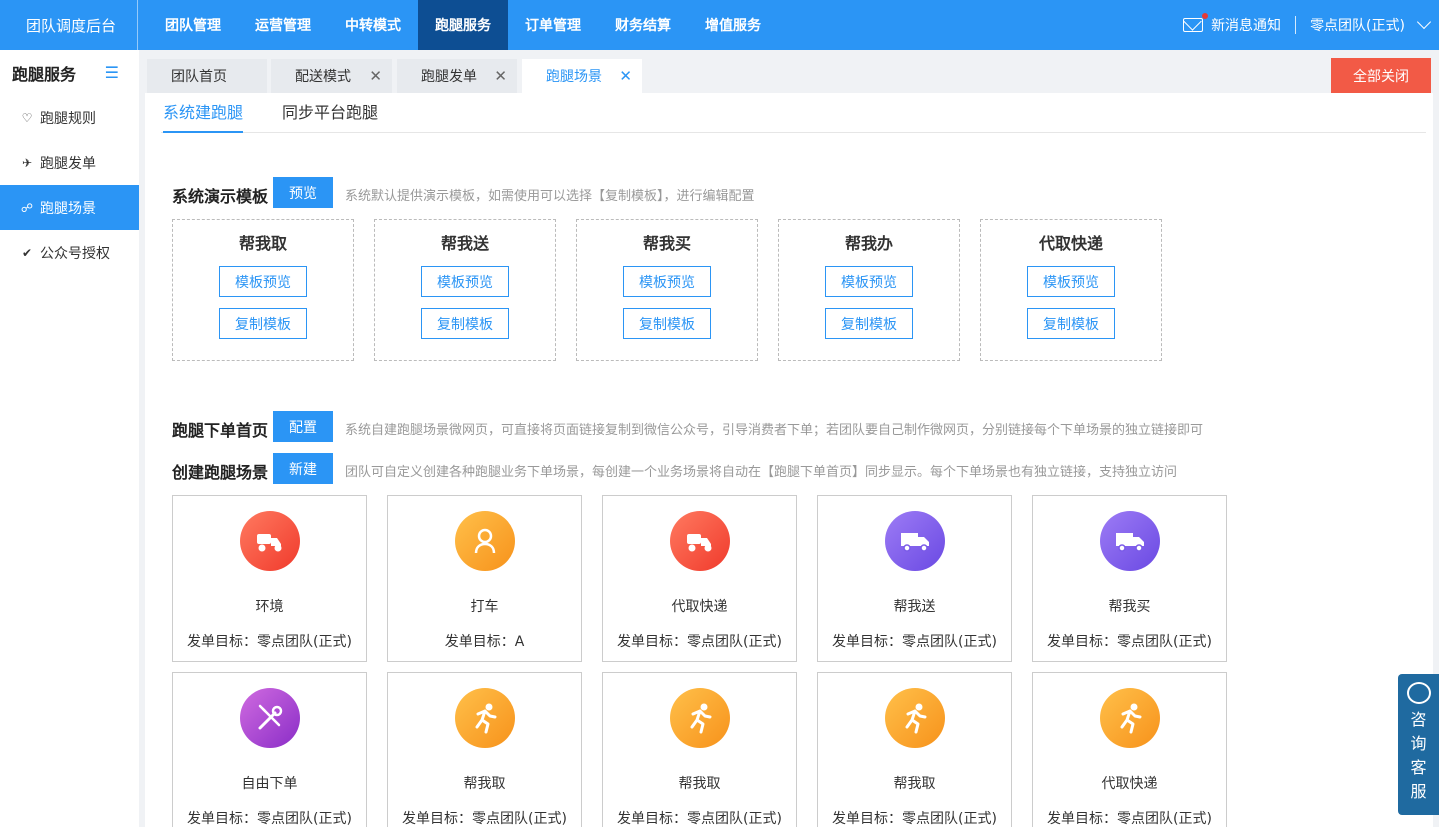 This screenshot has height=827, width=1439. Describe the element at coordinates (269, 749) in the screenshot. I see `scene-card: 自由下单 发单目标：零点团队(正式)` at that location.